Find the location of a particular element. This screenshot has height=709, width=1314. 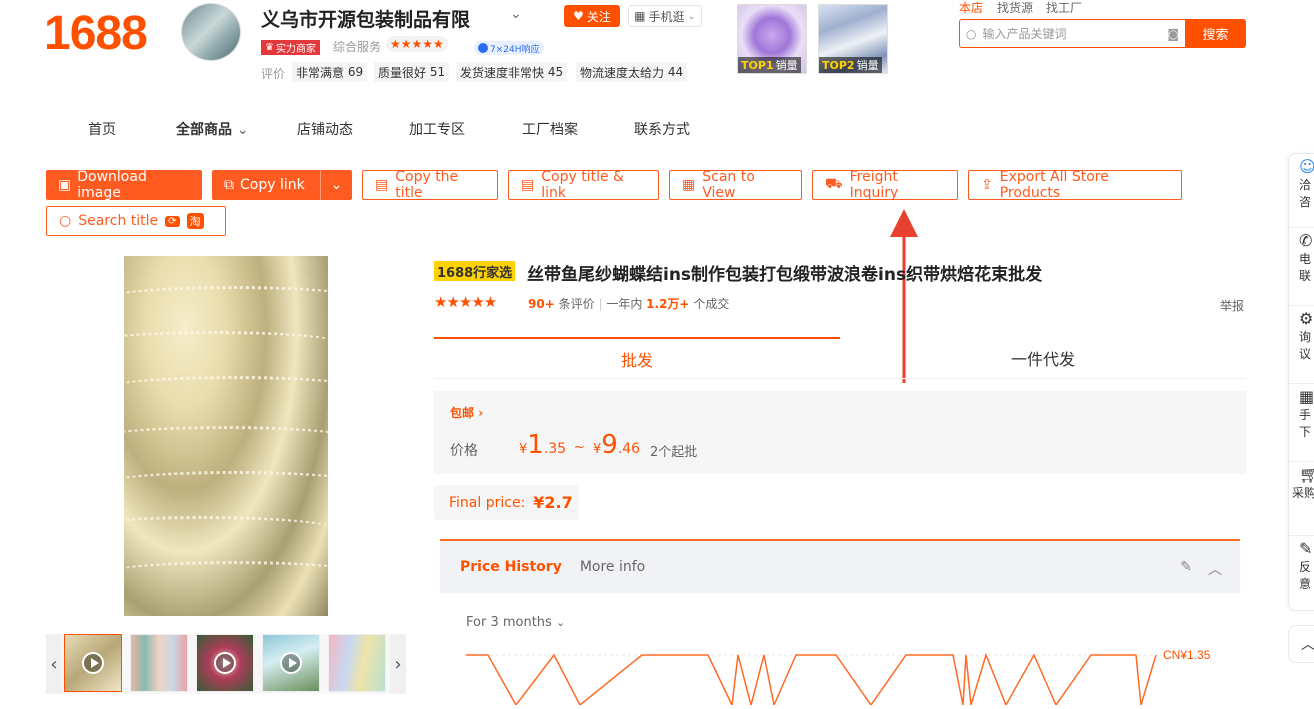

nav-contact: 联系方式 is located at coordinates (662, 129).